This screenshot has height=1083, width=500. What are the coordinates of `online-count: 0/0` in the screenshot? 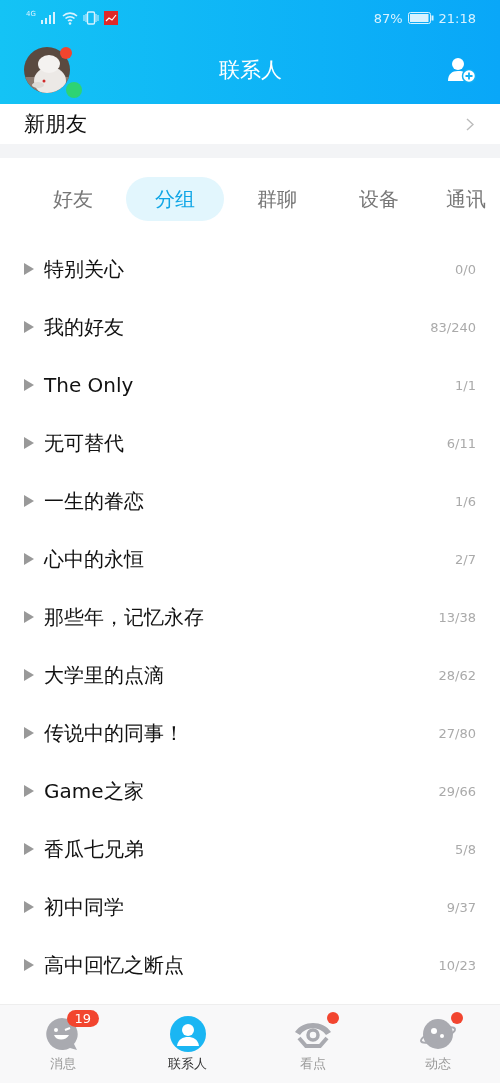 It's located at (465, 269).